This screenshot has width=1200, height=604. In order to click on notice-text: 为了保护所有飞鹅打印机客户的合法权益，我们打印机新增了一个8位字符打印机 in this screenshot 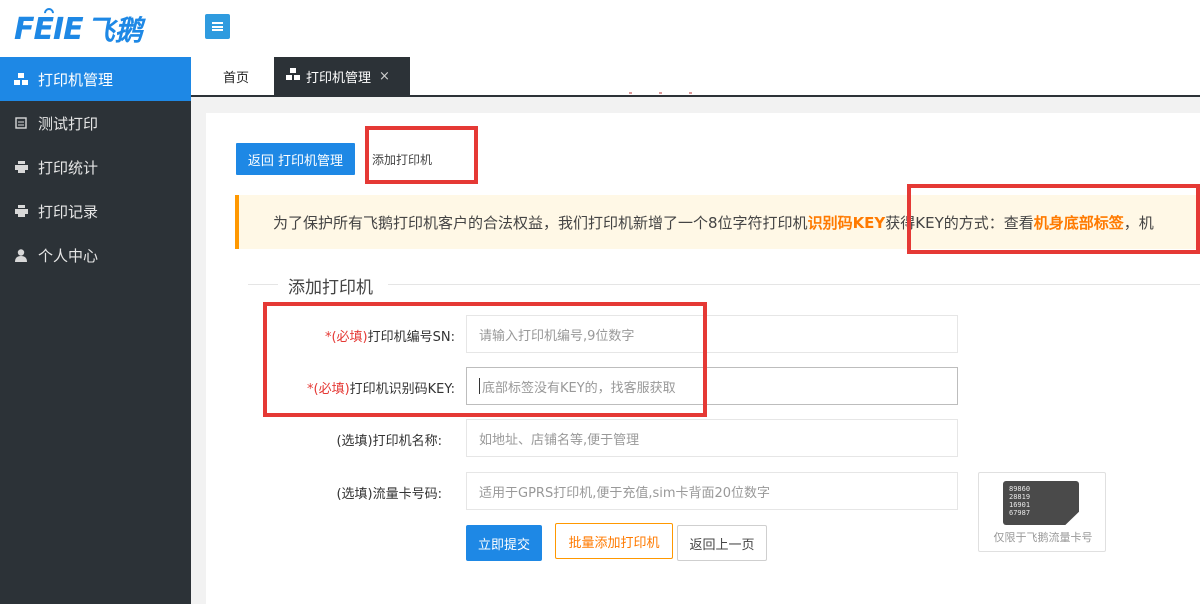, I will do `click(540, 222)`.